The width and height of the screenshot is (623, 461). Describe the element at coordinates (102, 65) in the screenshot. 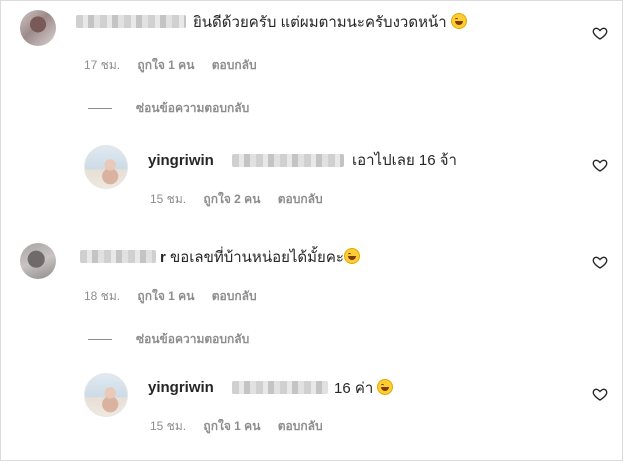

I see `comment-time: 17 ชม.` at that location.